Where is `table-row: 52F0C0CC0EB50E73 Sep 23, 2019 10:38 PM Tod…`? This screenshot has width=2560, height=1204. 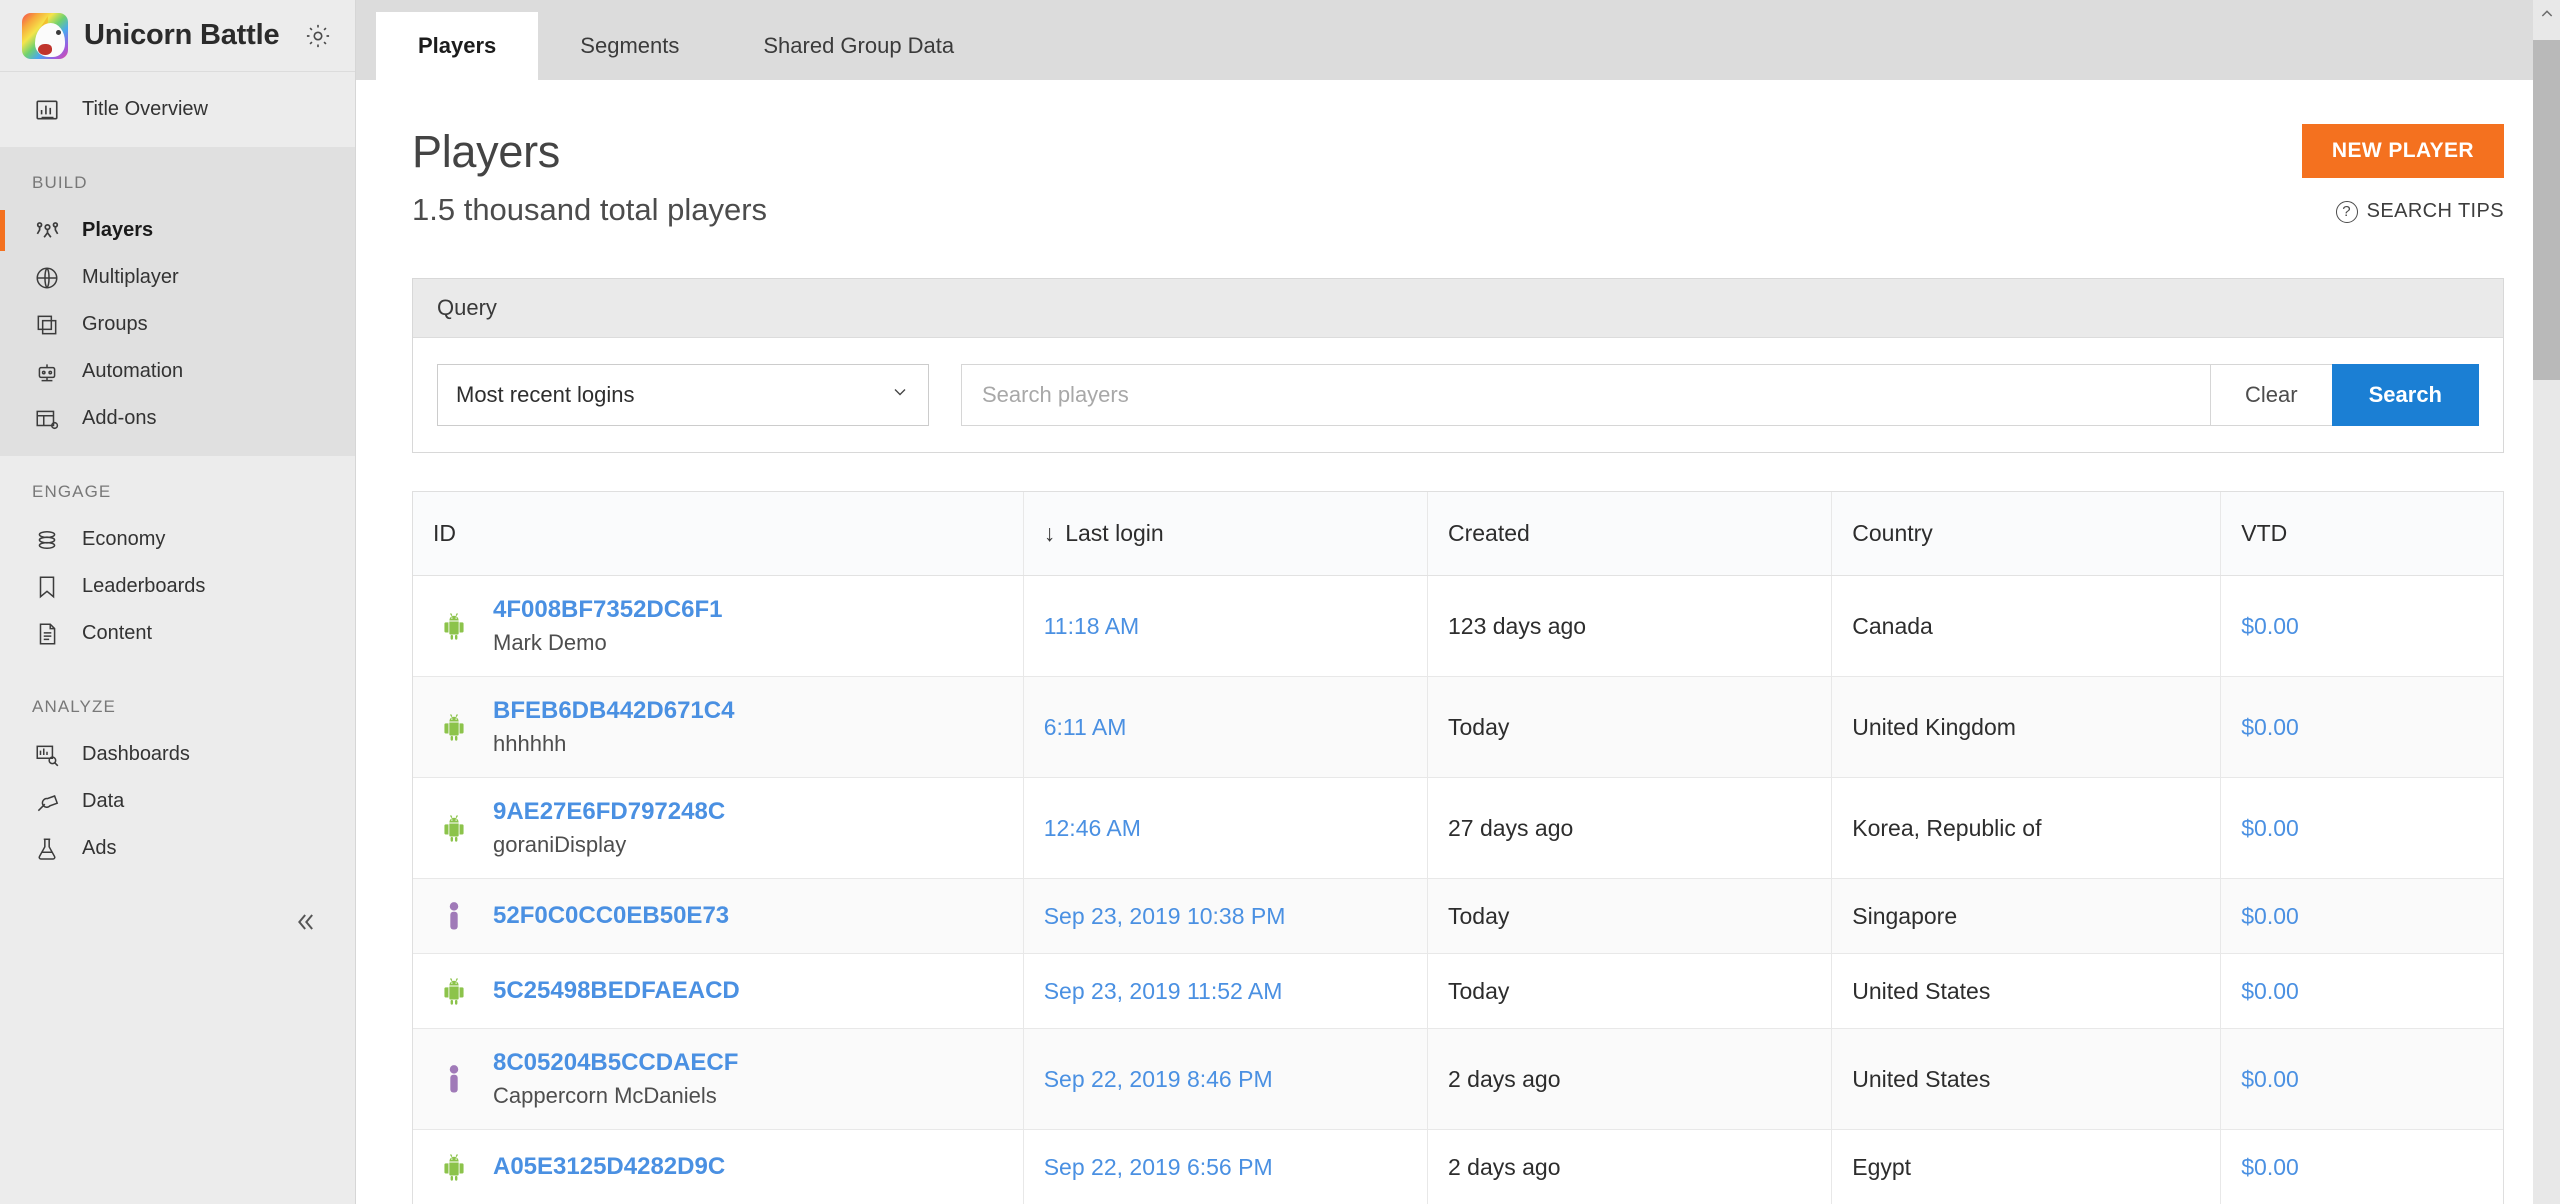 table-row: 52F0C0CC0EB50E73 Sep 23, 2019 10:38 PM Tod… is located at coordinates (1458, 916).